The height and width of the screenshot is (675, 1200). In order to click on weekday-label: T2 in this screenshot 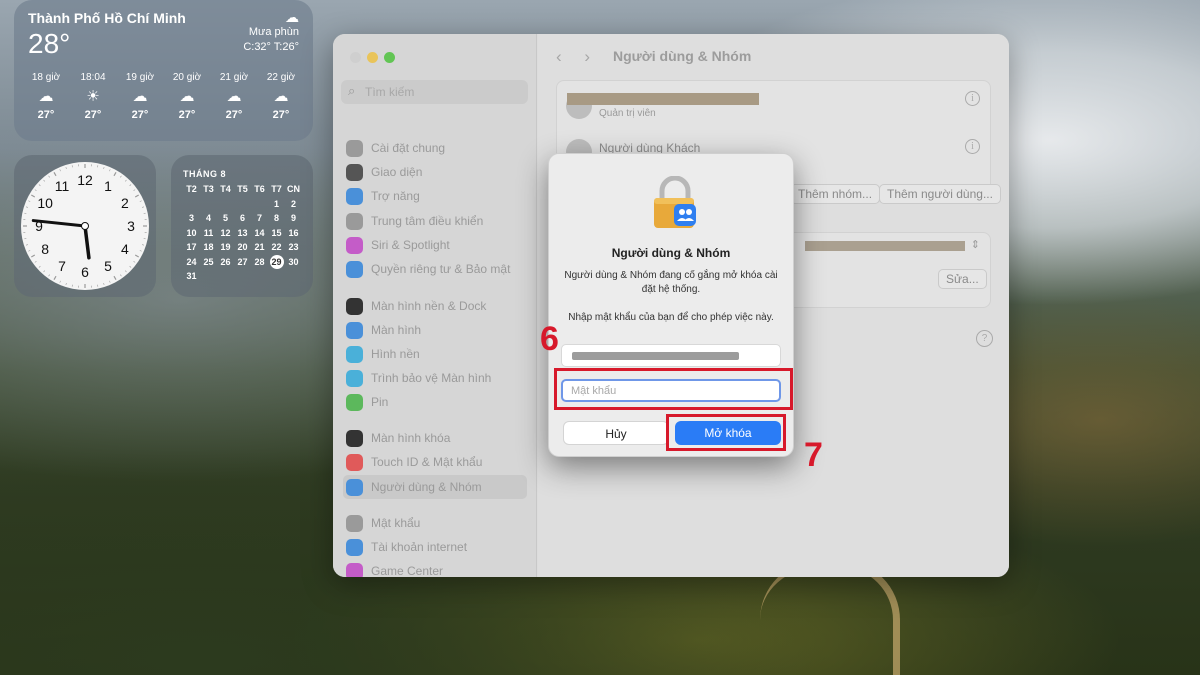, I will do `click(191, 189)`.